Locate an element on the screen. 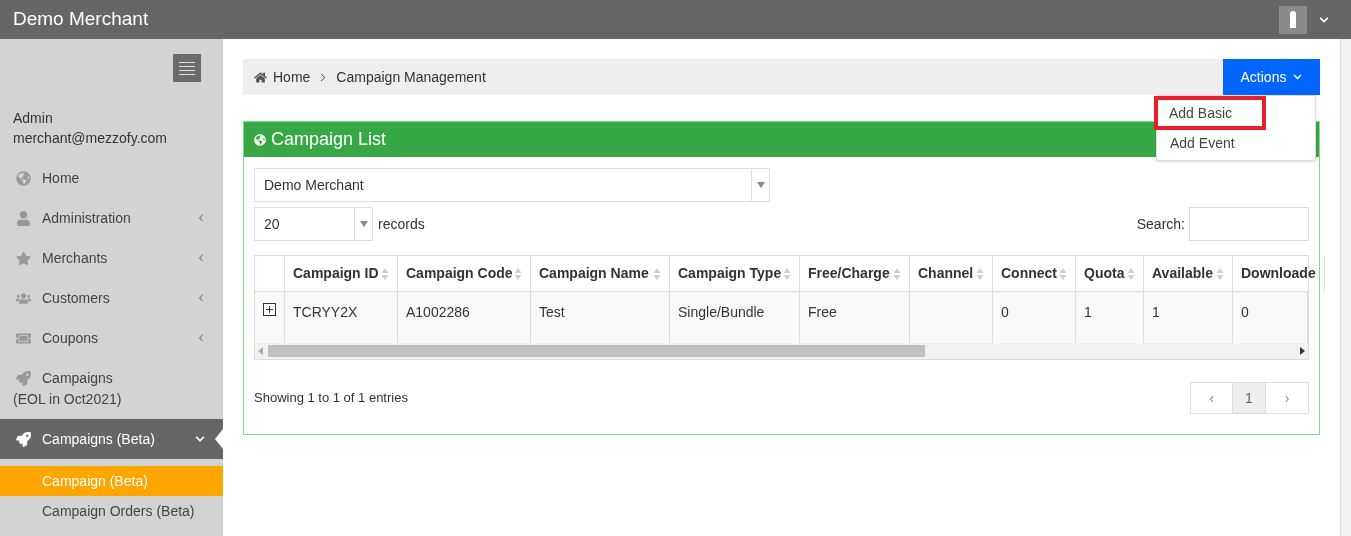  actions-button: Actions is located at coordinates (1271, 77).